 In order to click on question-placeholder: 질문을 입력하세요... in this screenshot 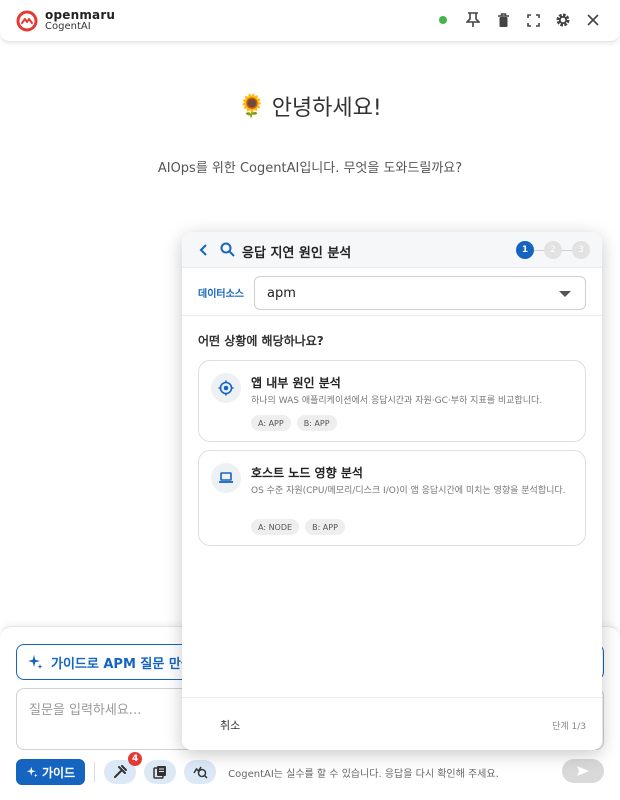, I will do `click(85, 710)`.